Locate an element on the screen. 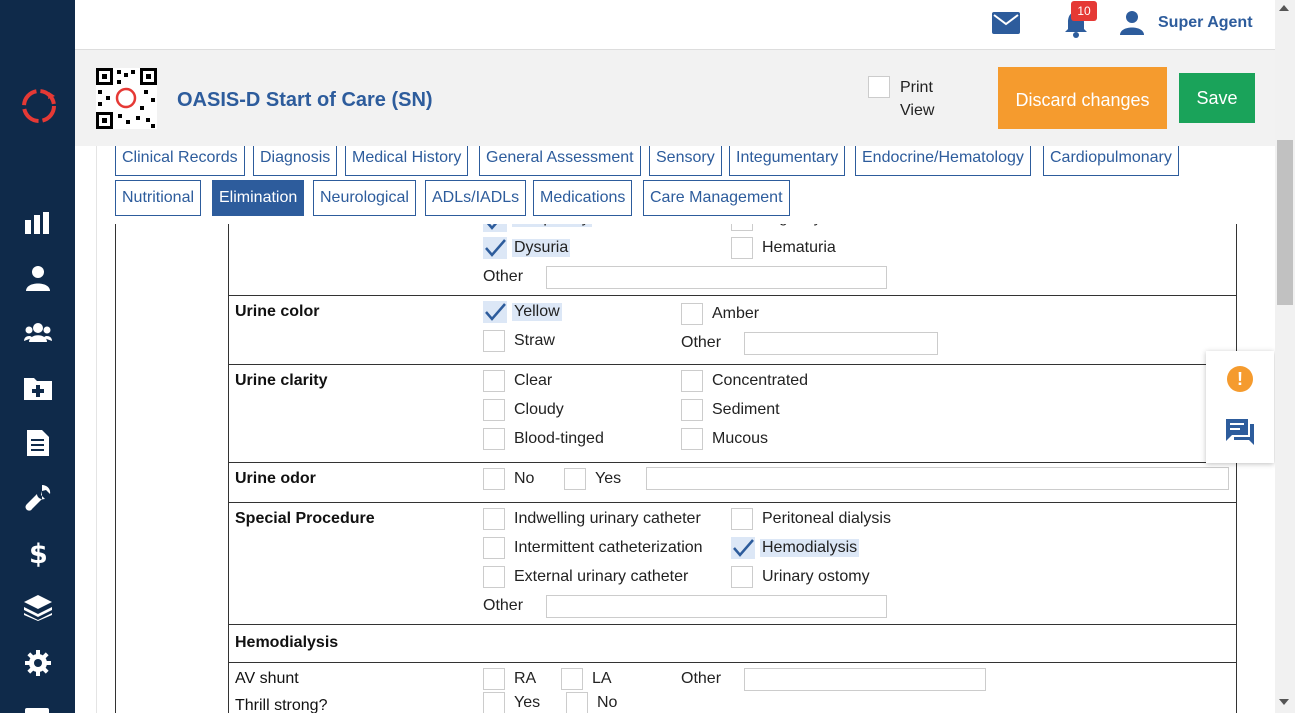 The image size is (1295, 713). amber-checkbox is located at coordinates (692, 314).